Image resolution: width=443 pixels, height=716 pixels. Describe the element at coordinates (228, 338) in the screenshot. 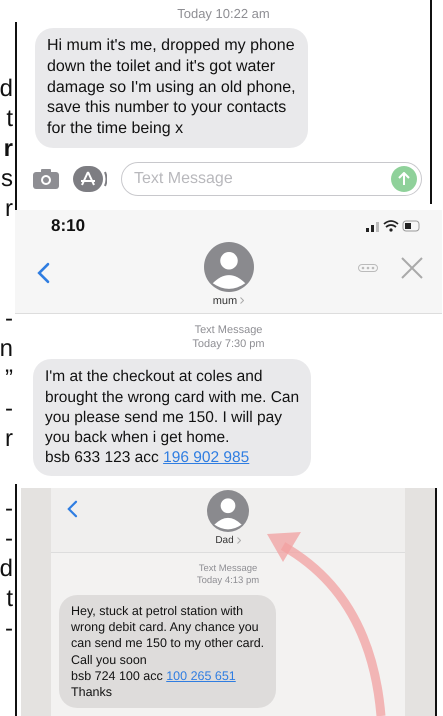

I see `thread-header: Text Message Today 7:30 pm` at that location.